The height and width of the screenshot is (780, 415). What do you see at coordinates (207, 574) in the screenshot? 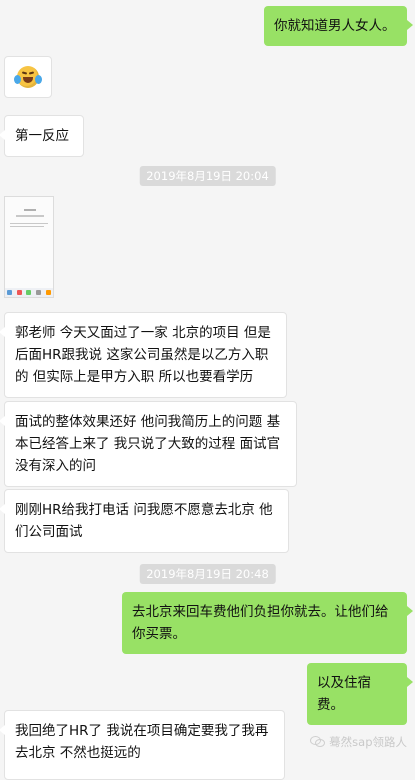
I see `timestamp: 2019年8月19日 20:48` at bounding box center [207, 574].